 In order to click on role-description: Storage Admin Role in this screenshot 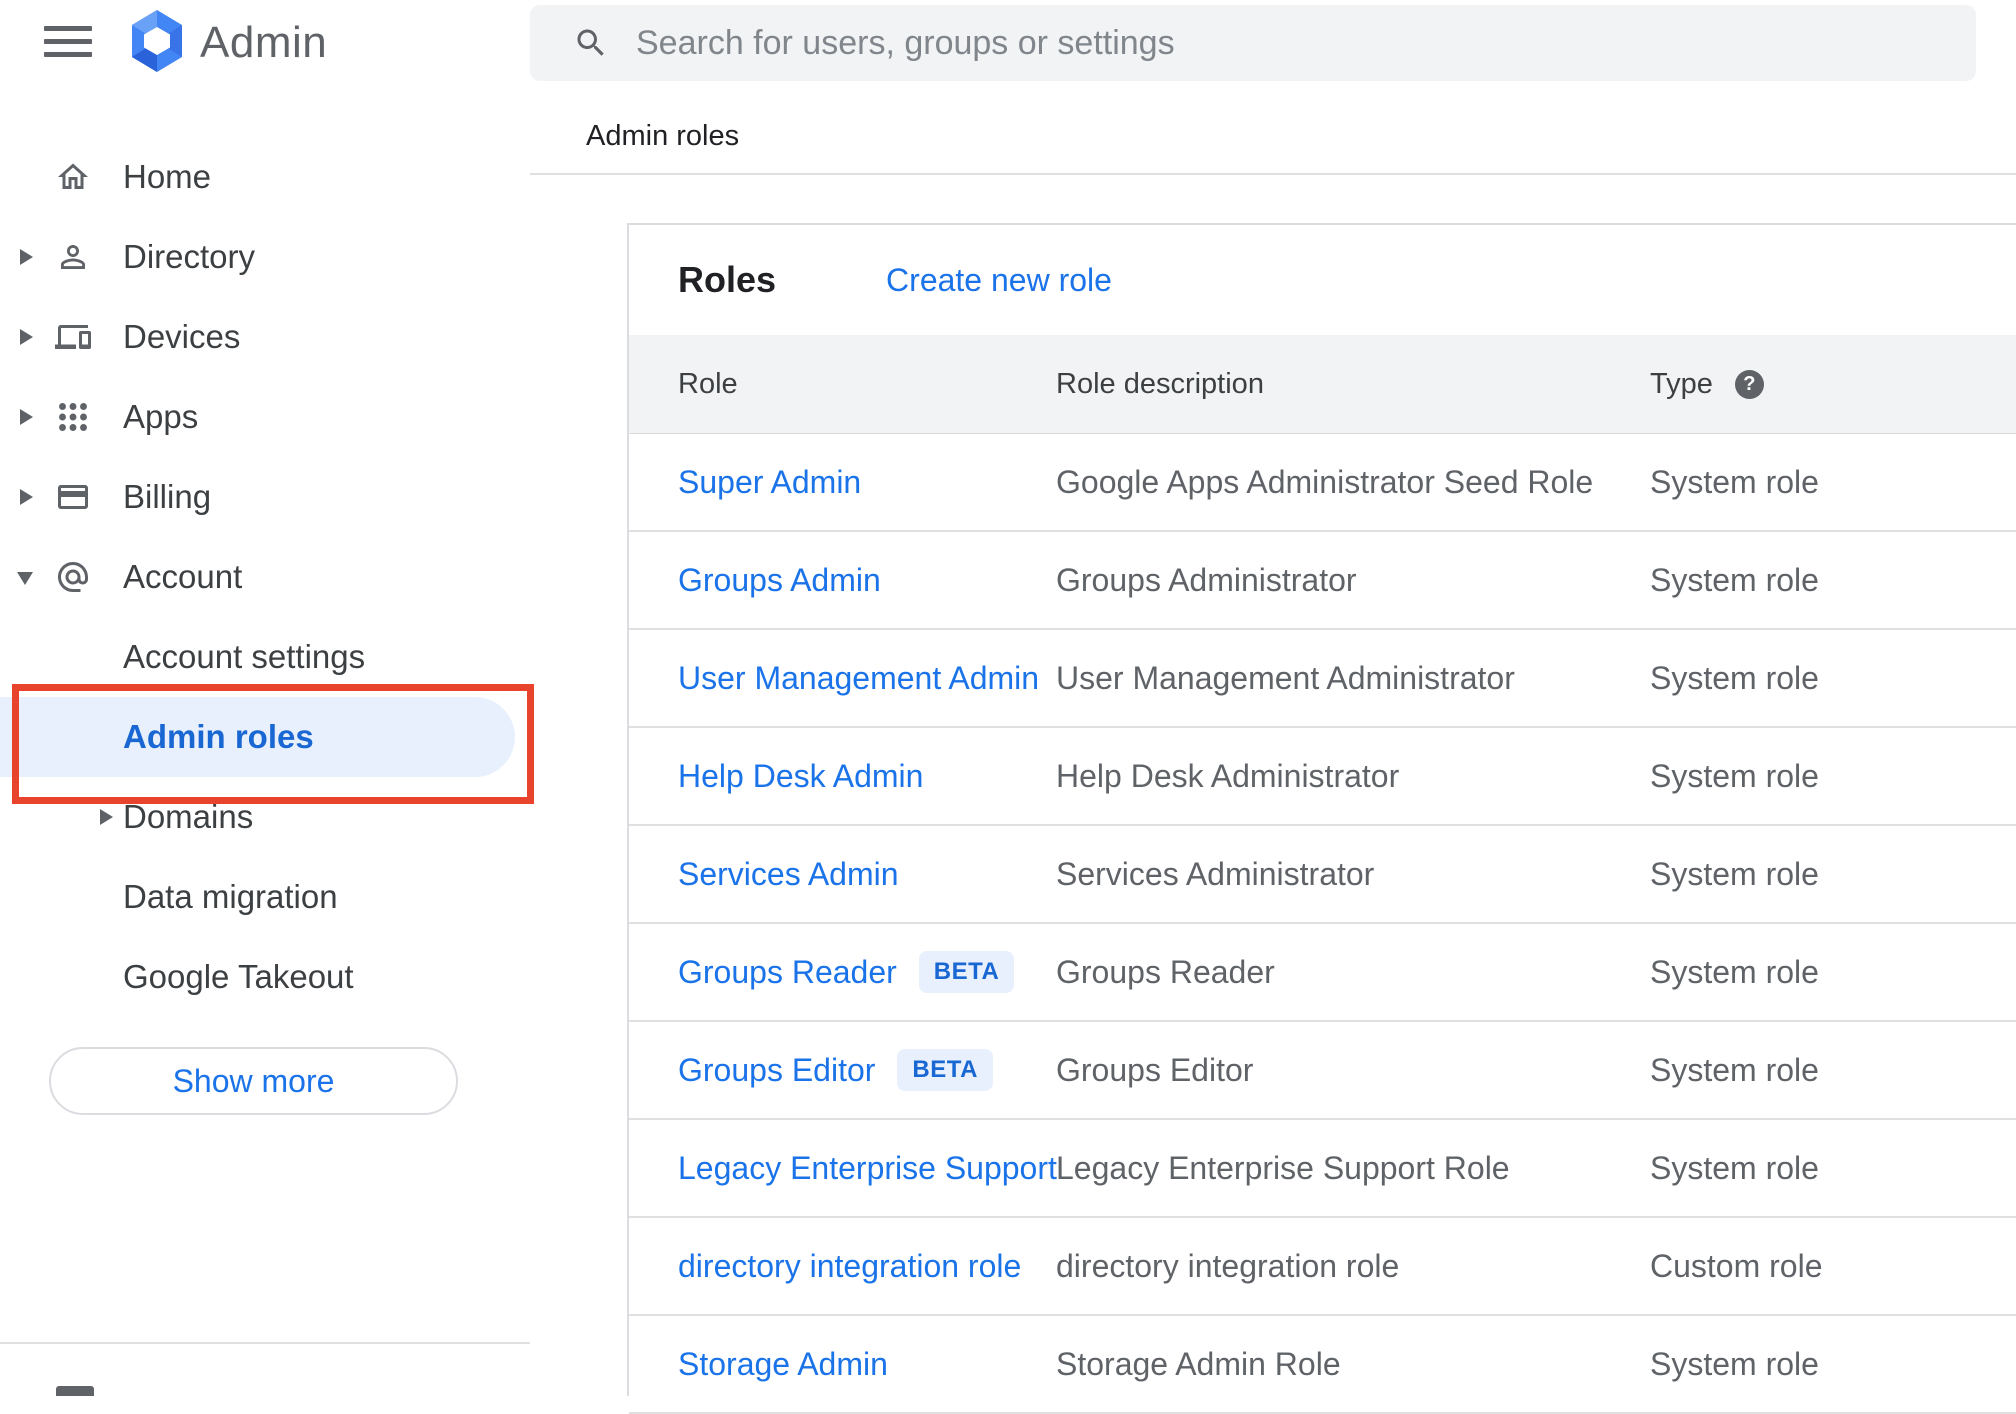, I will do `click(1198, 1363)`.